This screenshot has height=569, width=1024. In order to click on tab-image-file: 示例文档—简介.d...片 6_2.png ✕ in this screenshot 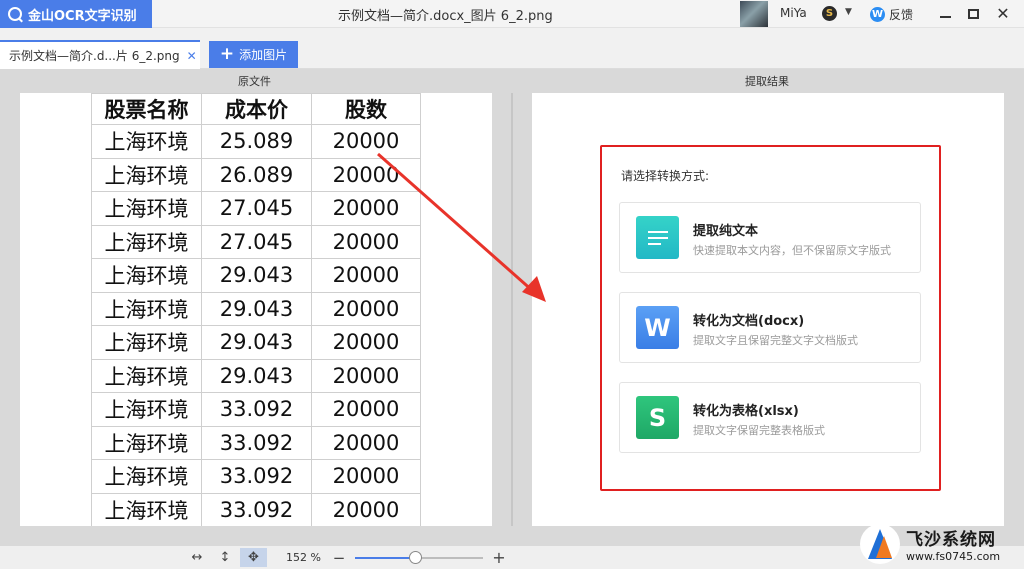, I will do `click(100, 54)`.